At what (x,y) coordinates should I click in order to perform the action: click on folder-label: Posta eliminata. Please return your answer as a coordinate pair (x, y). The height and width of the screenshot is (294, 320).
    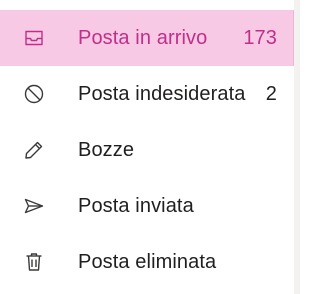
    Looking at the image, I should click on (147, 261).